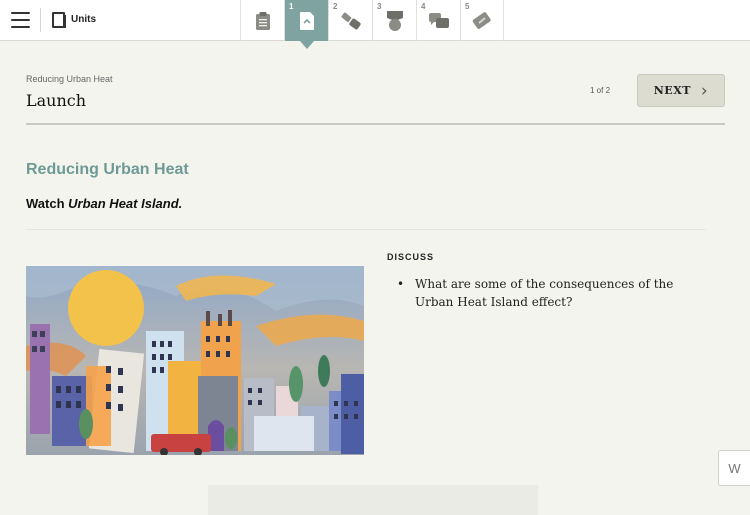 This screenshot has width=750, height=515. Describe the element at coordinates (125, 203) in the screenshot. I see `video-title: Urban Heat Island.` at that location.